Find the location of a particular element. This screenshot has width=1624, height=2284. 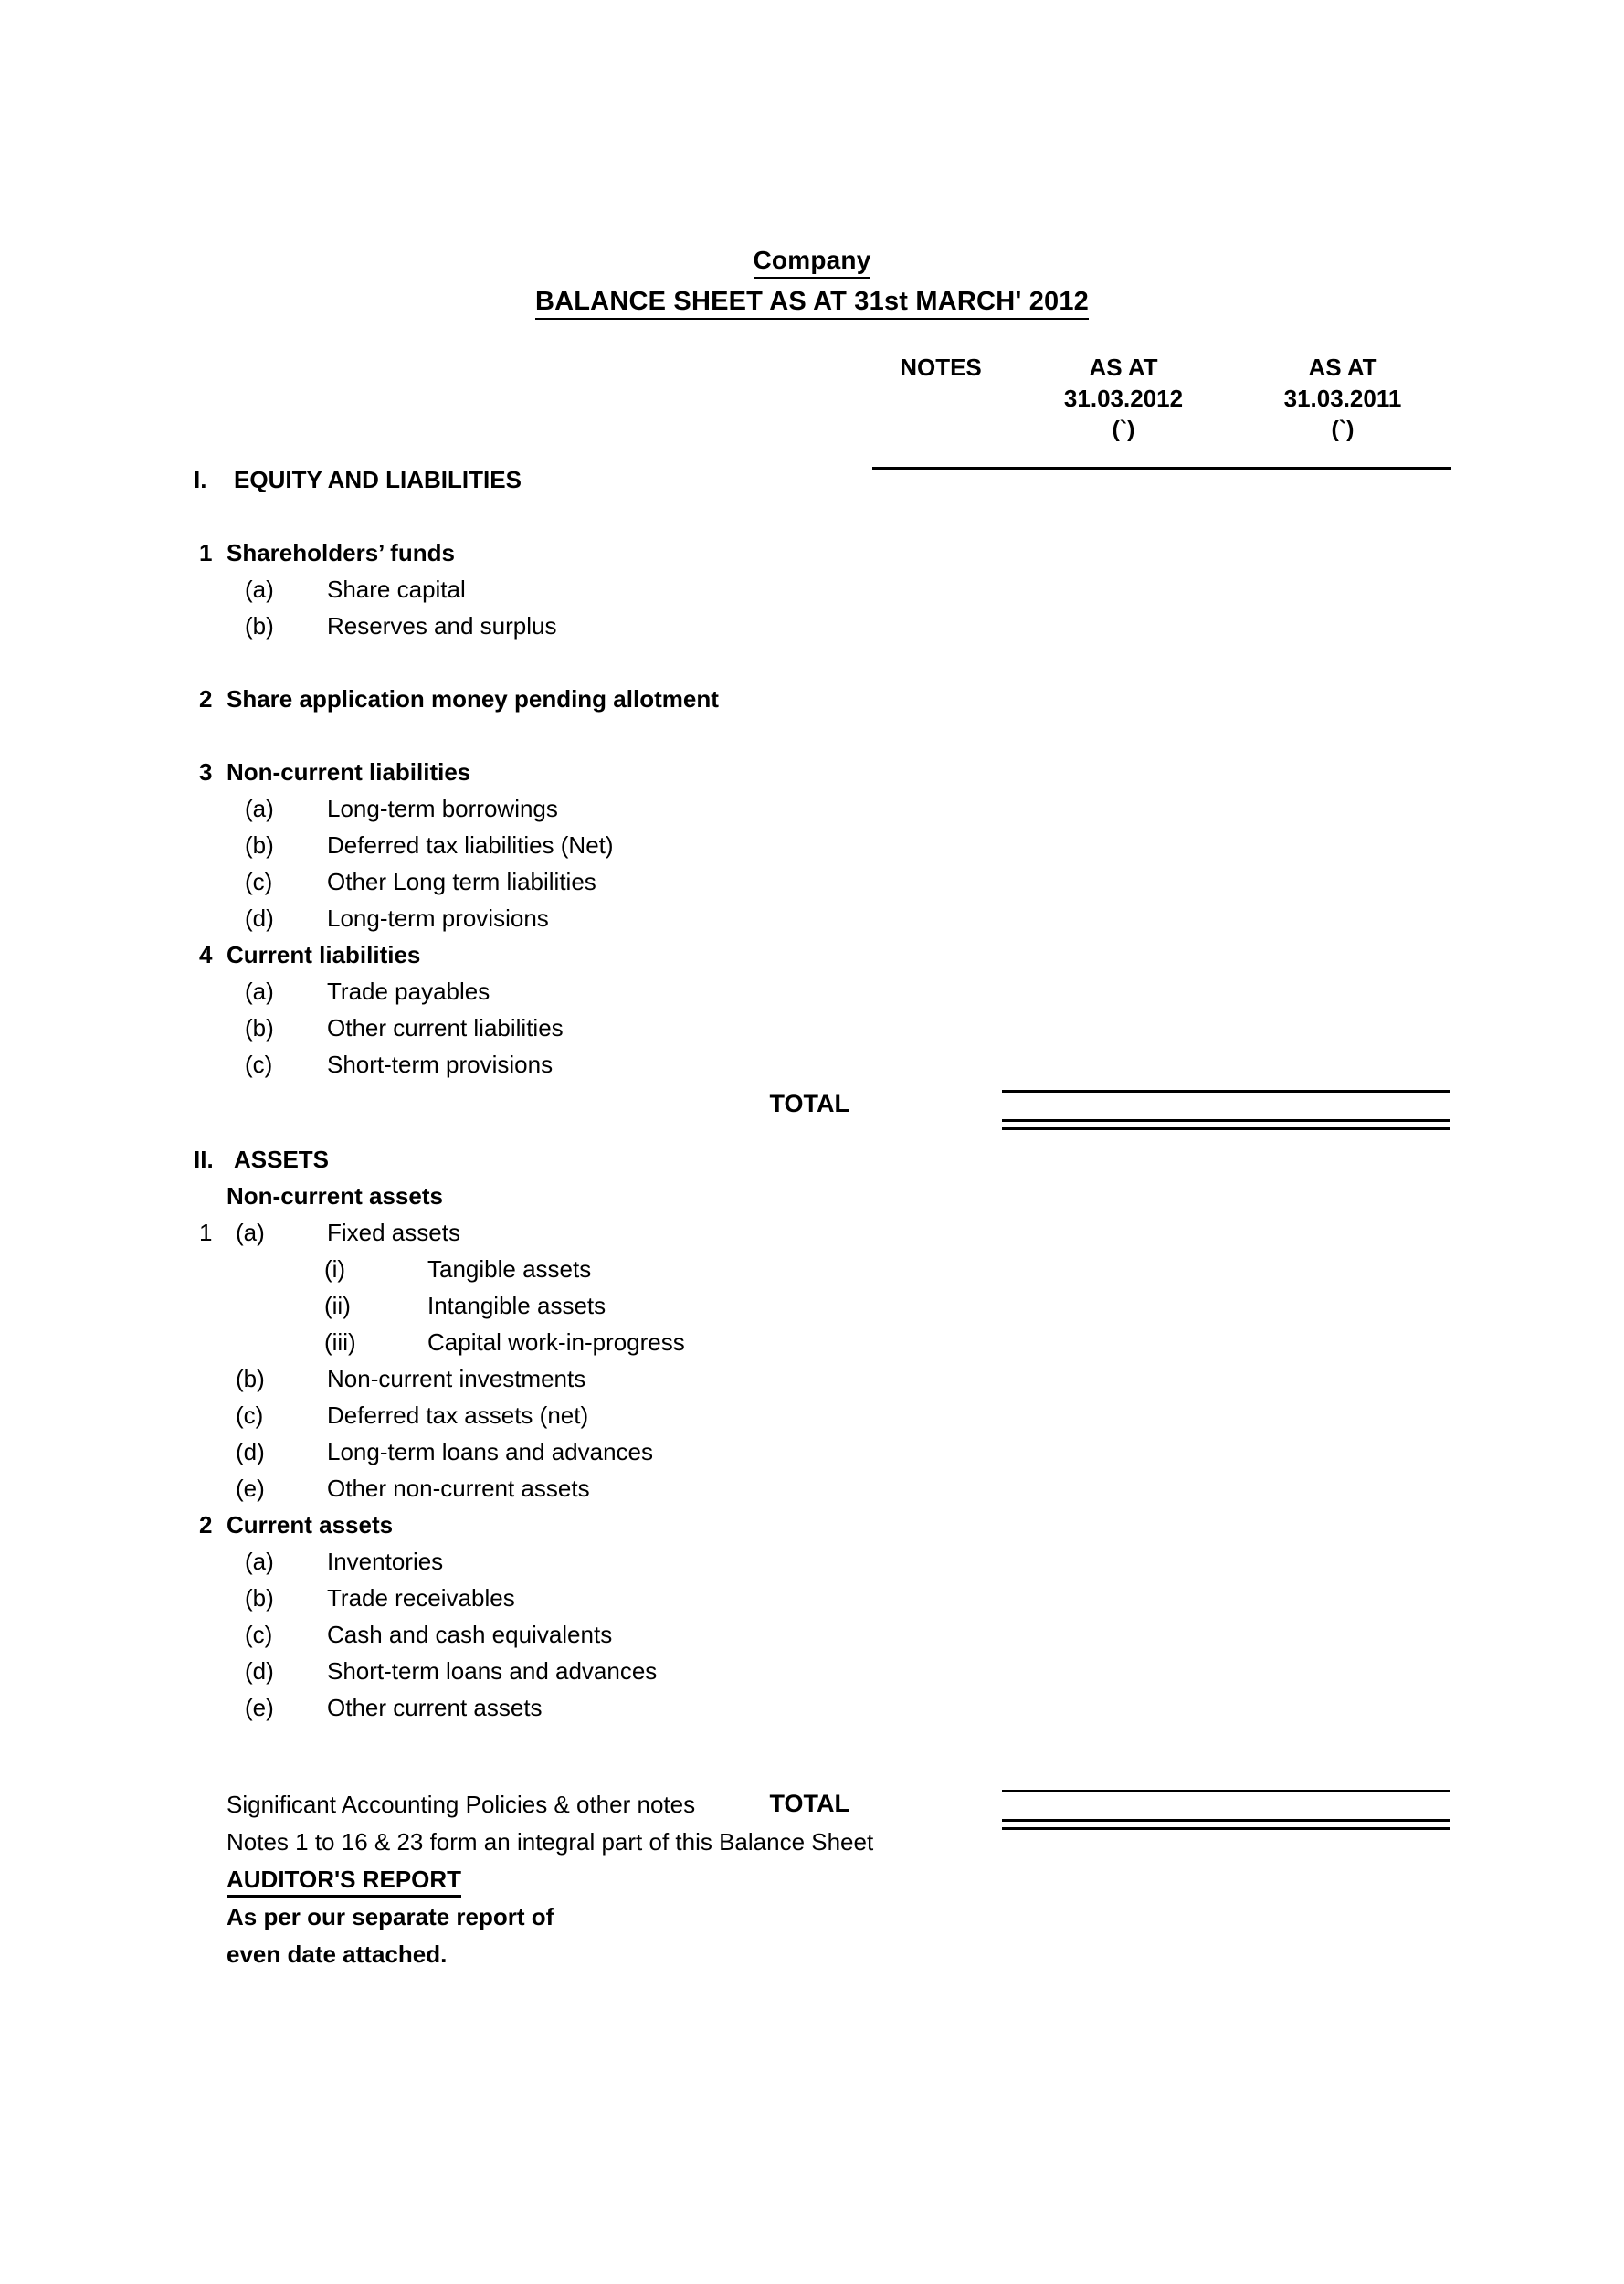

subitem-label: Intangible assets is located at coordinates (516, 1305).